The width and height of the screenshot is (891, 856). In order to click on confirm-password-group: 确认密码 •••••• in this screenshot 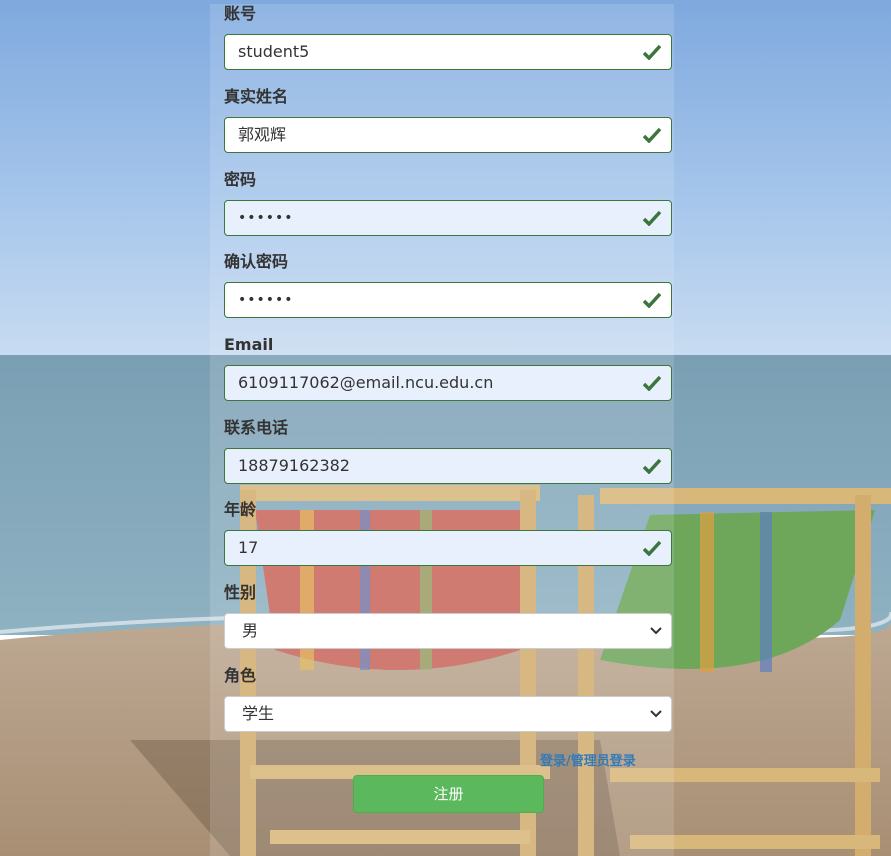, I will do `click(449, 284)`.